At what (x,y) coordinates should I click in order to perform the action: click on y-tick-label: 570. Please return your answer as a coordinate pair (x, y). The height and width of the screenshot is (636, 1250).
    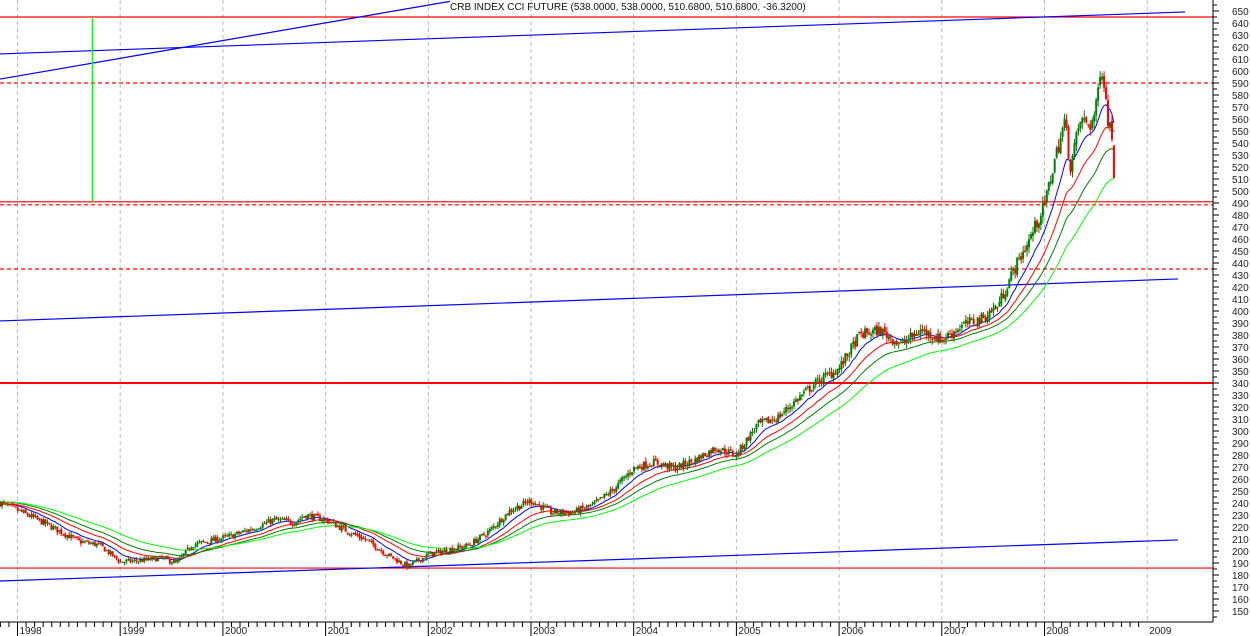
    Looking at the image, I should click on (1240, 108).